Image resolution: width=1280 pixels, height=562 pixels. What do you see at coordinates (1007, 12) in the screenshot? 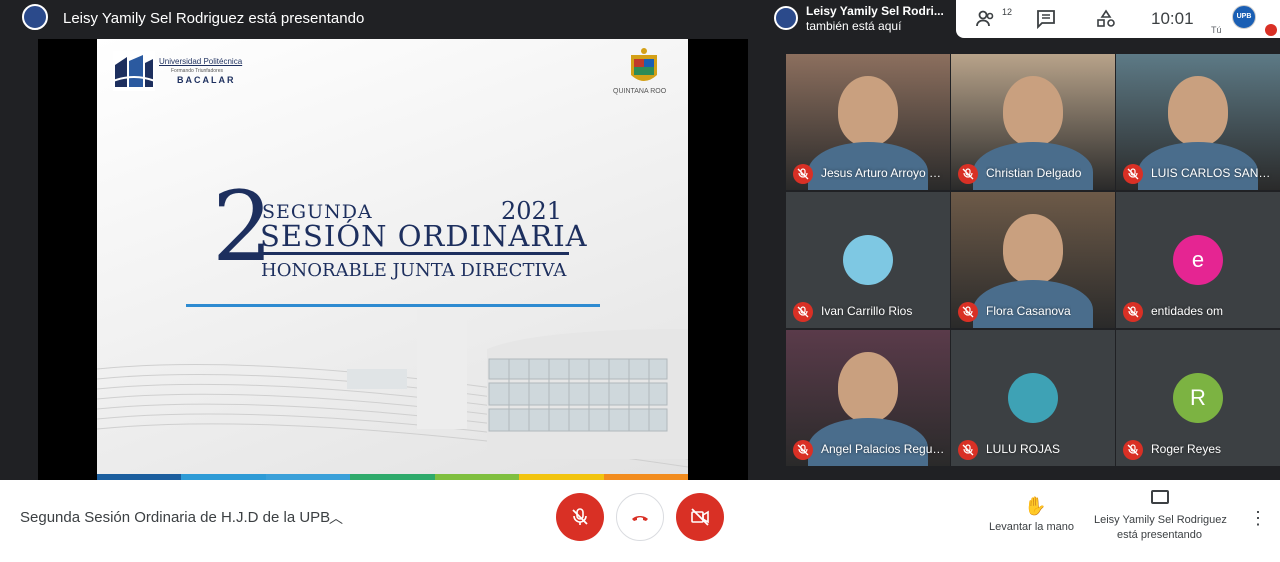
I see `people-count-badge: 12` at bounding box center [1007, 12].